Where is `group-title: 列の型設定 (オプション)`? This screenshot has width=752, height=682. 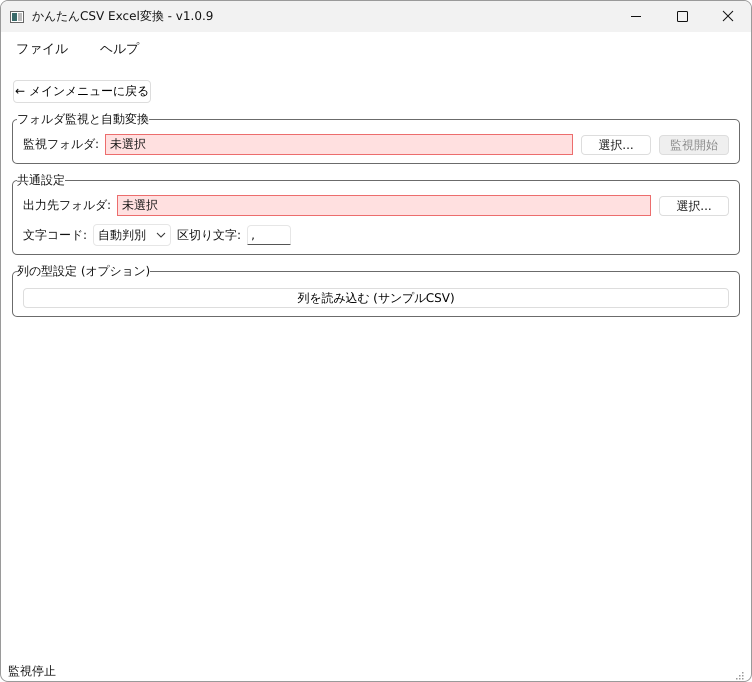 group-title: 列の型設定 (オプション) is located at coordinates (83, 271).